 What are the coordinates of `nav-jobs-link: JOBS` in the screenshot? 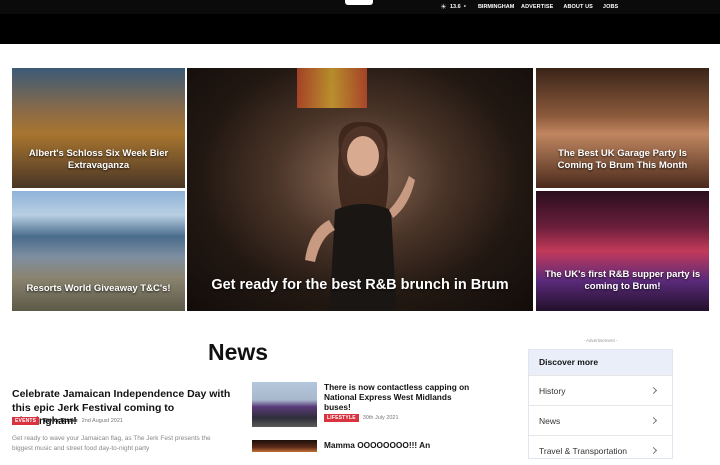 It's located at (610, 7).